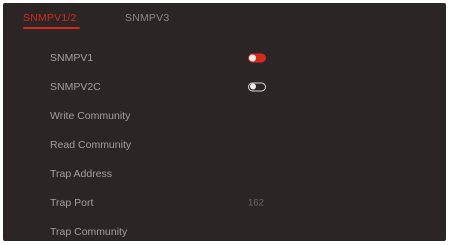 The image size is (451, 245). What do you see at coordinates (328, 145) in the screenshot?
I see `read-community-field` at bounding box center [328, 145].